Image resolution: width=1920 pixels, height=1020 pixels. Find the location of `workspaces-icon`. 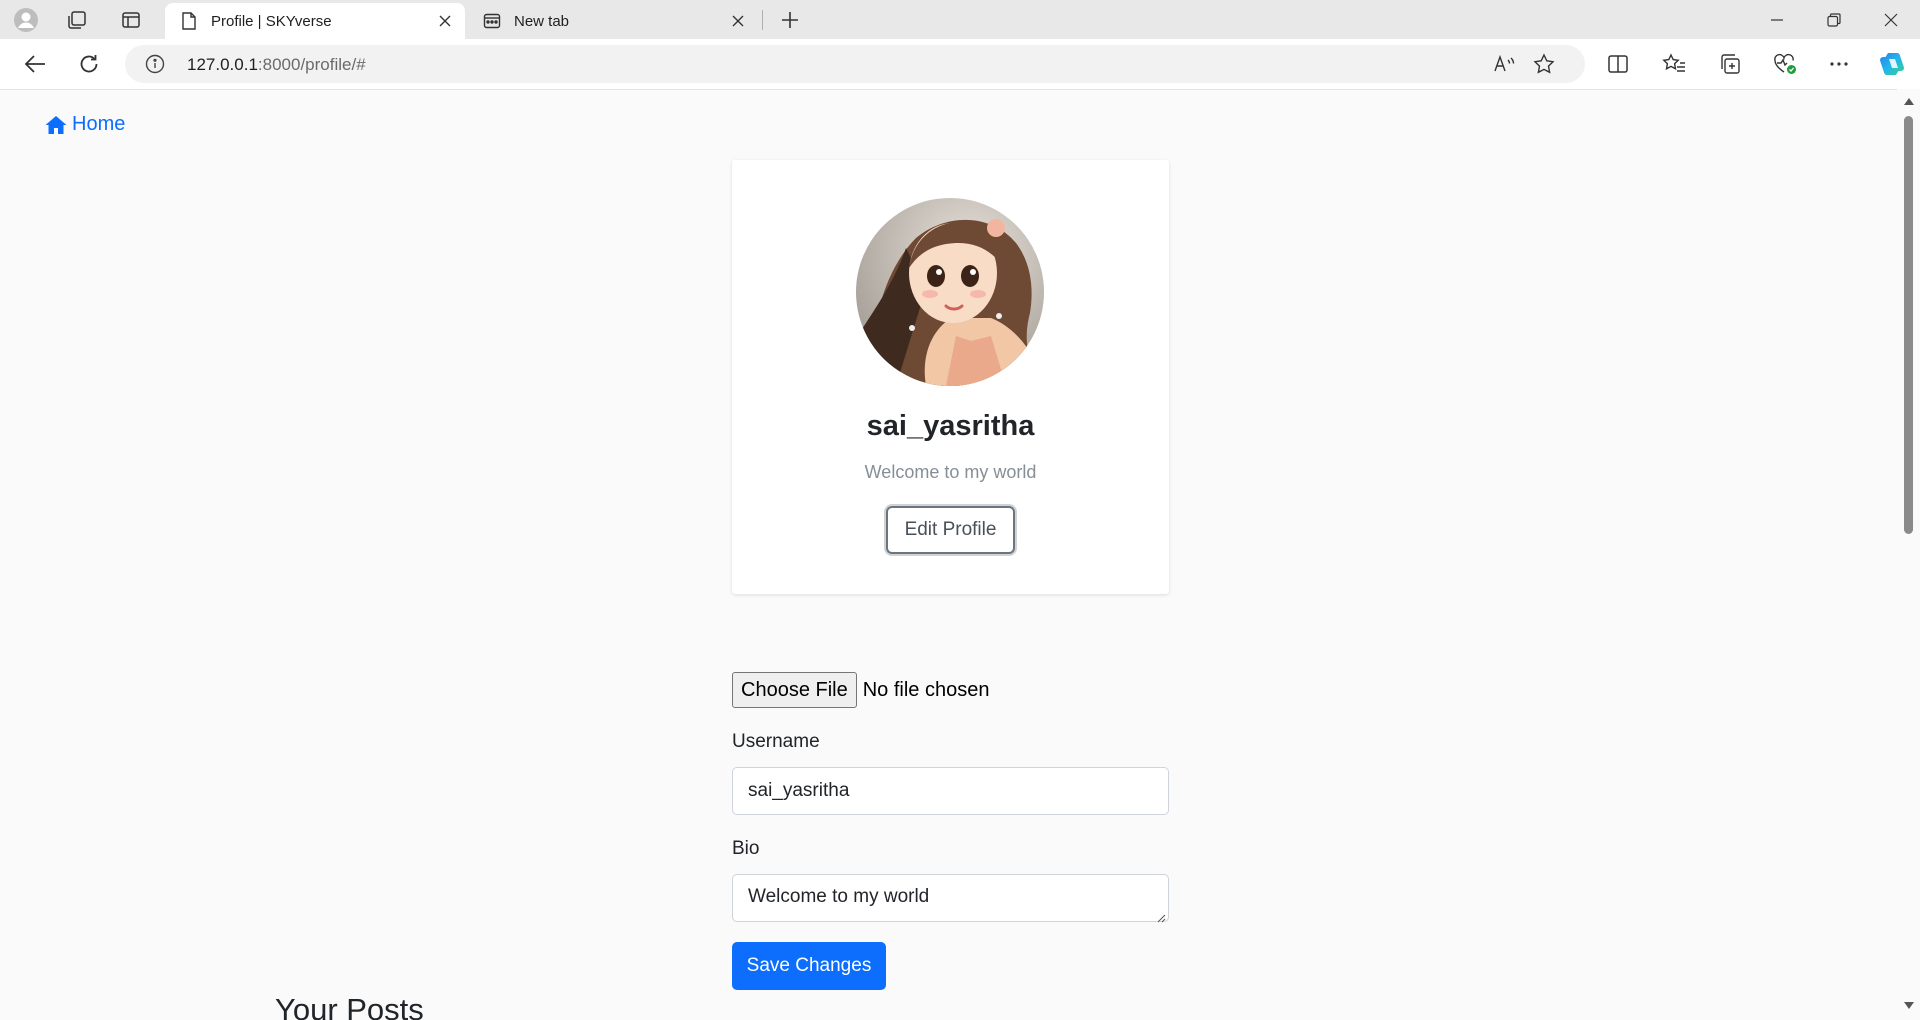

workspaces-icon is located at coordinates (77, 20).